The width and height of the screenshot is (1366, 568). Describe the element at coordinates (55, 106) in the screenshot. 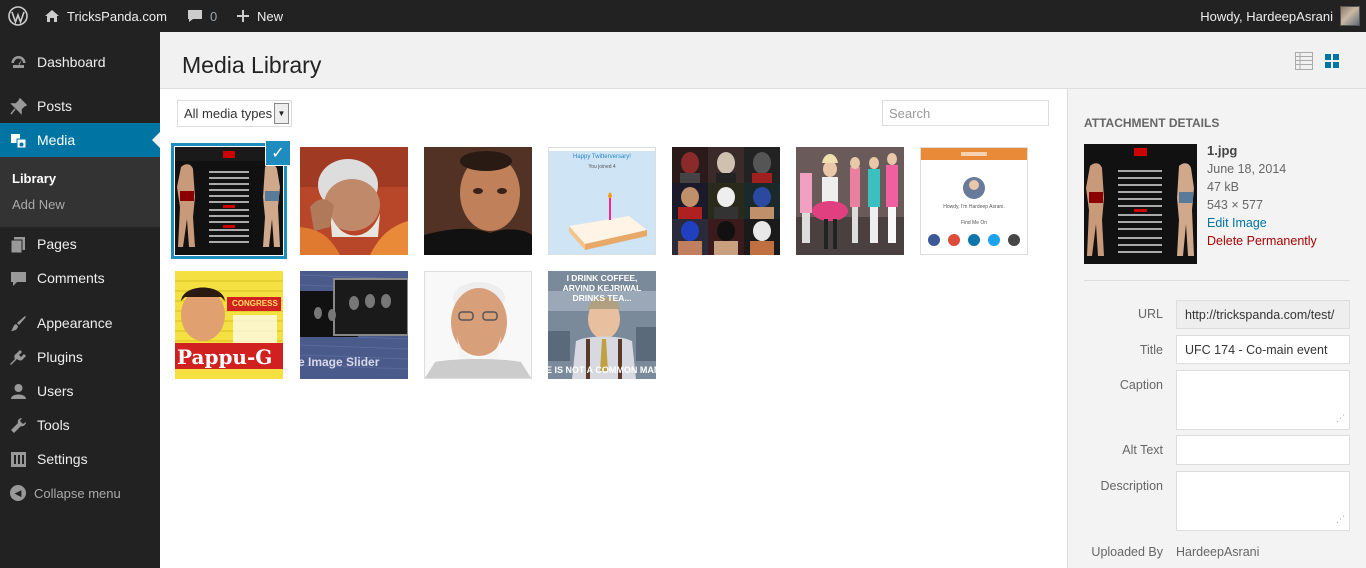

I see `menu-label: Posts` at that location.